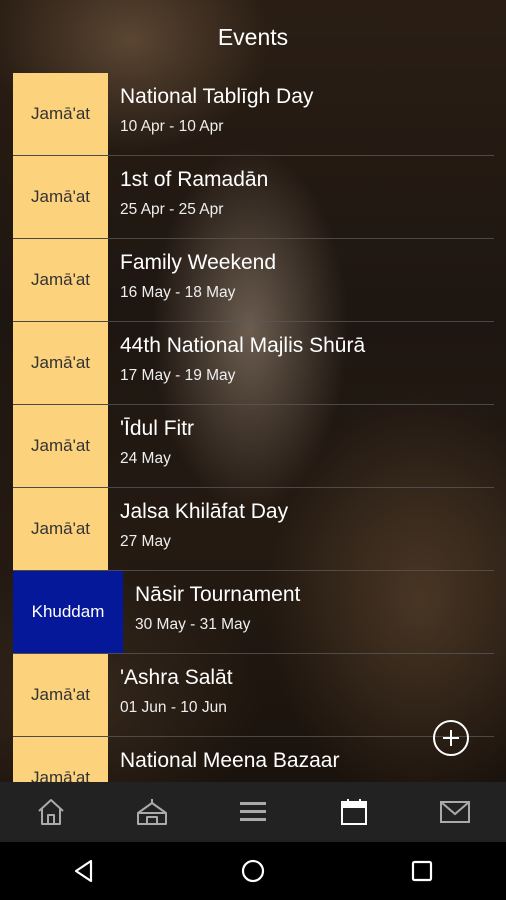 The width and height of the screenshot is (506, 900). I want to click on system-nav-bar, so click(253, 871).